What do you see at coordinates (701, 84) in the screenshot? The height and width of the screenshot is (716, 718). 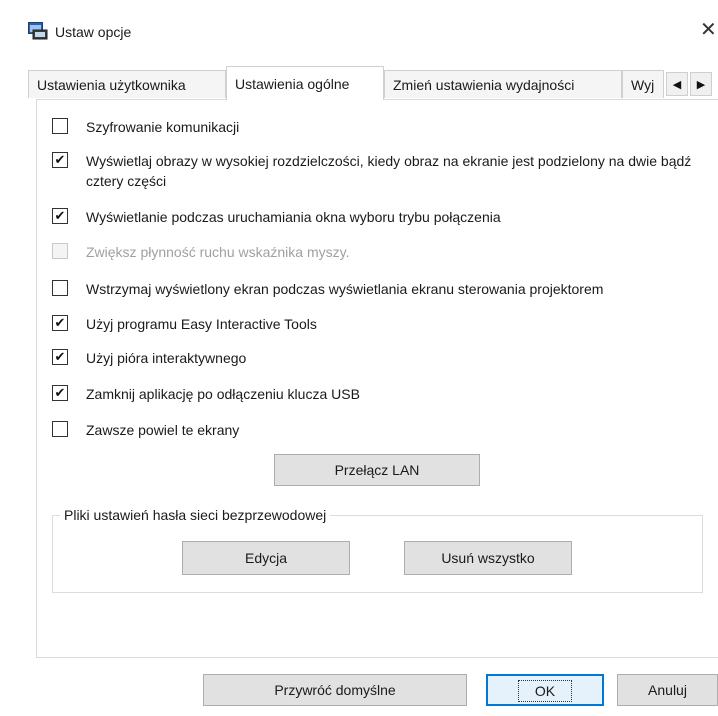 I see `tab-scroll-right-icon: ▶` at bounding box center [701, 84].